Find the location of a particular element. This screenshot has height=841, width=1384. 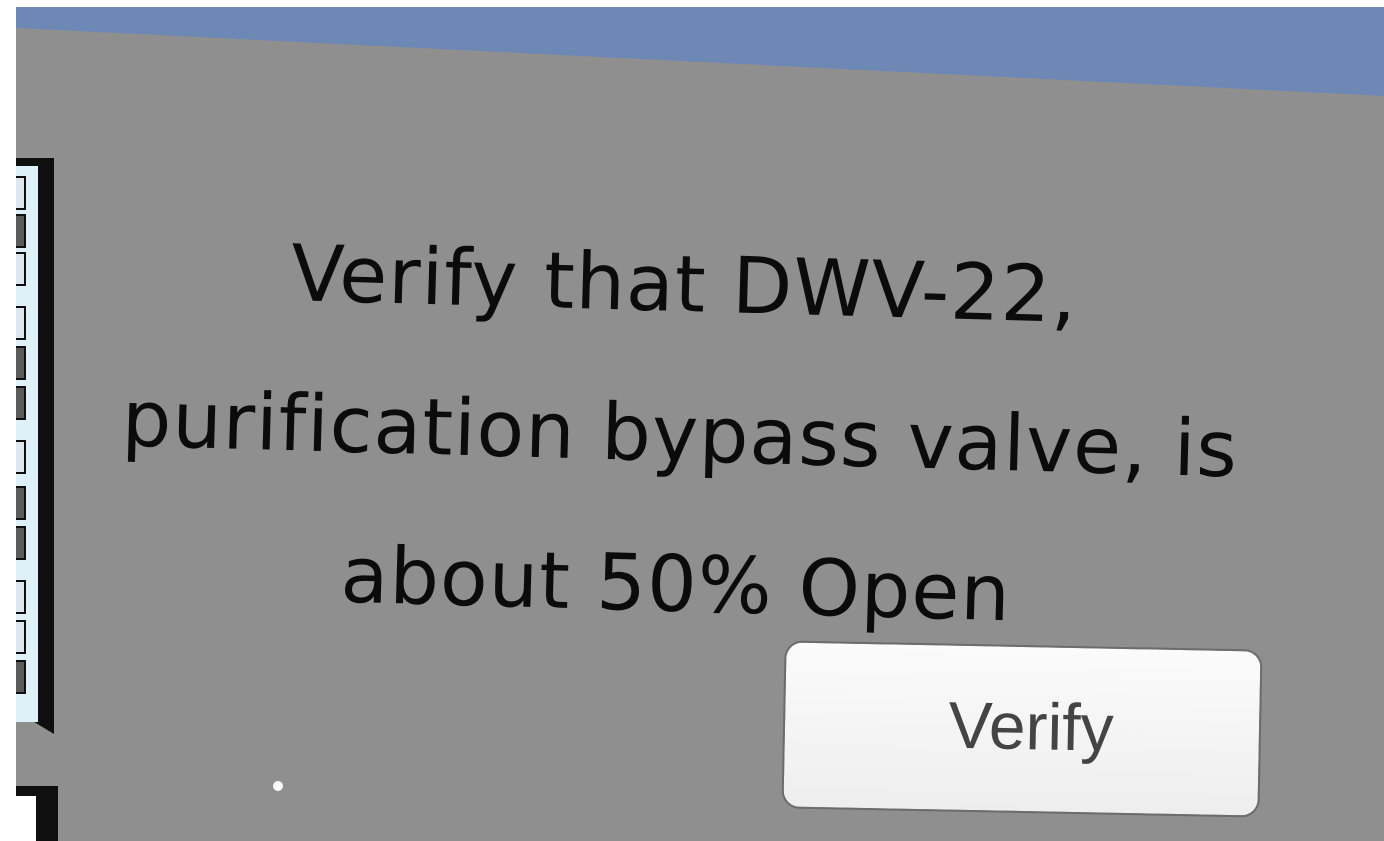

instruction-line-2: purification bypass valve, is is located at coordinates (680, 435).